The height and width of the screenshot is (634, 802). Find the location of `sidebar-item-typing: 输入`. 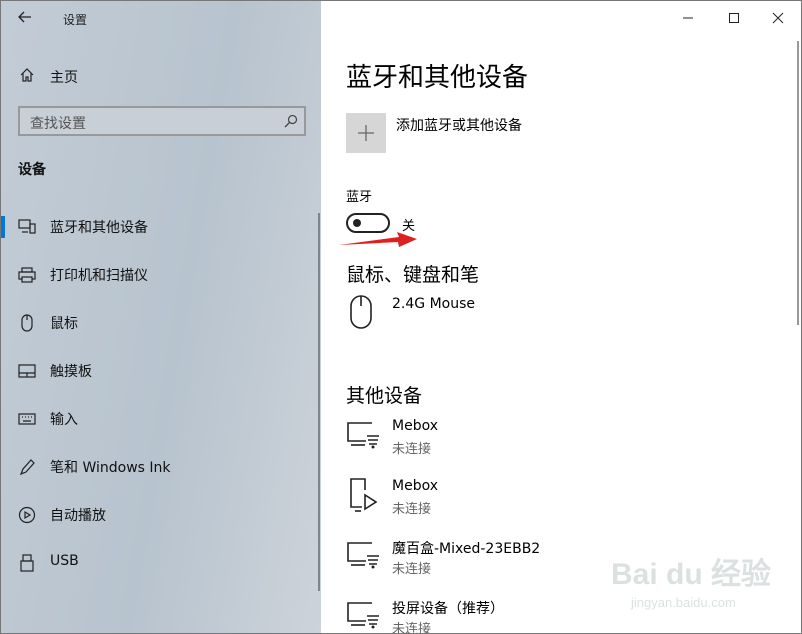

sidebar-item-typing: 输入 is located at coordinates (161, 418).